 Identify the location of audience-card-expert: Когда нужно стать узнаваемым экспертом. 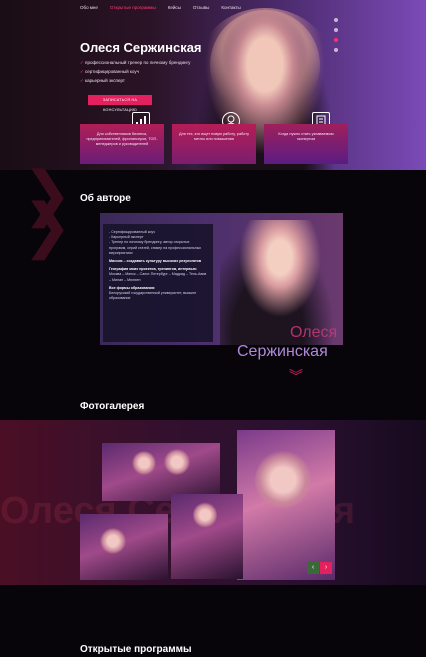
(306, 144).